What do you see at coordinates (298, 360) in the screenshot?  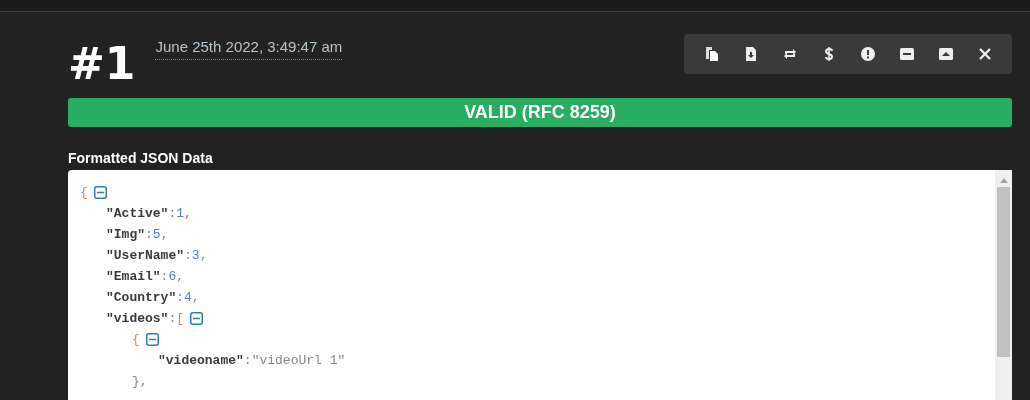 I see `json-value: "videoUrl 1"` at bounding box center [298, 360].